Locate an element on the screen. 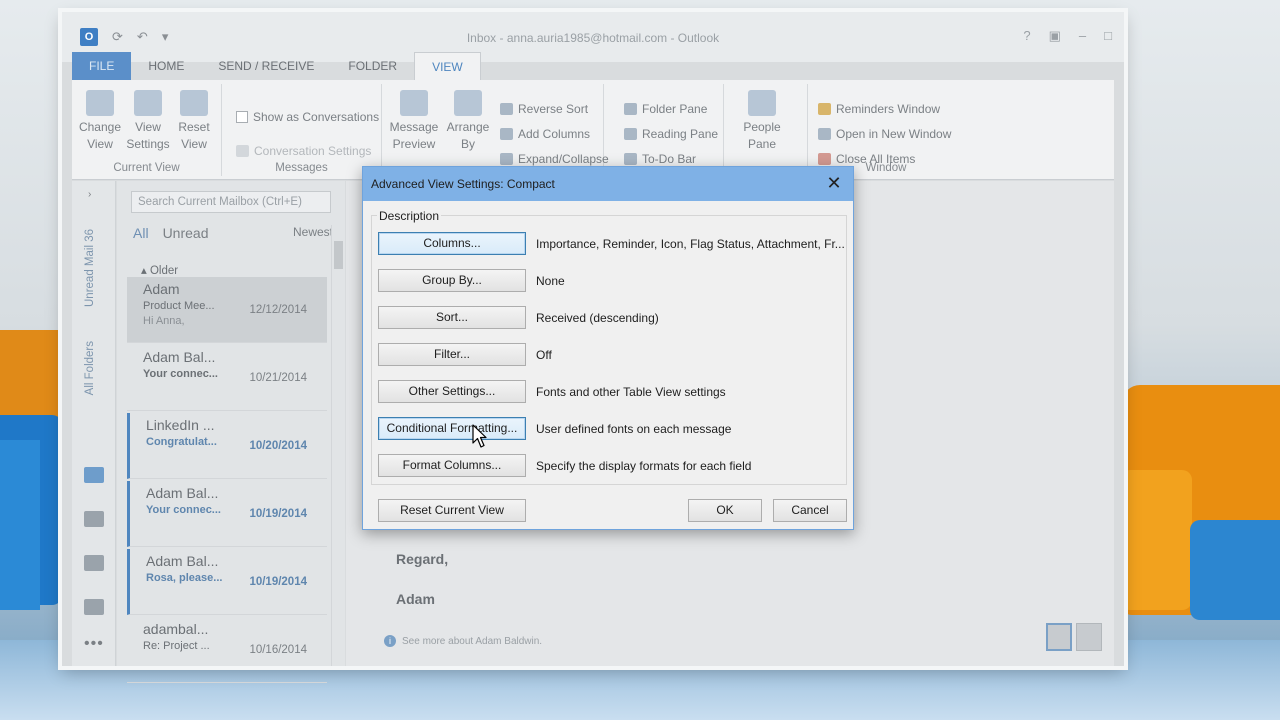 This screenshot has width=1280, height=720. tab-folder: FOLDER is located at coordinates (372, 66).